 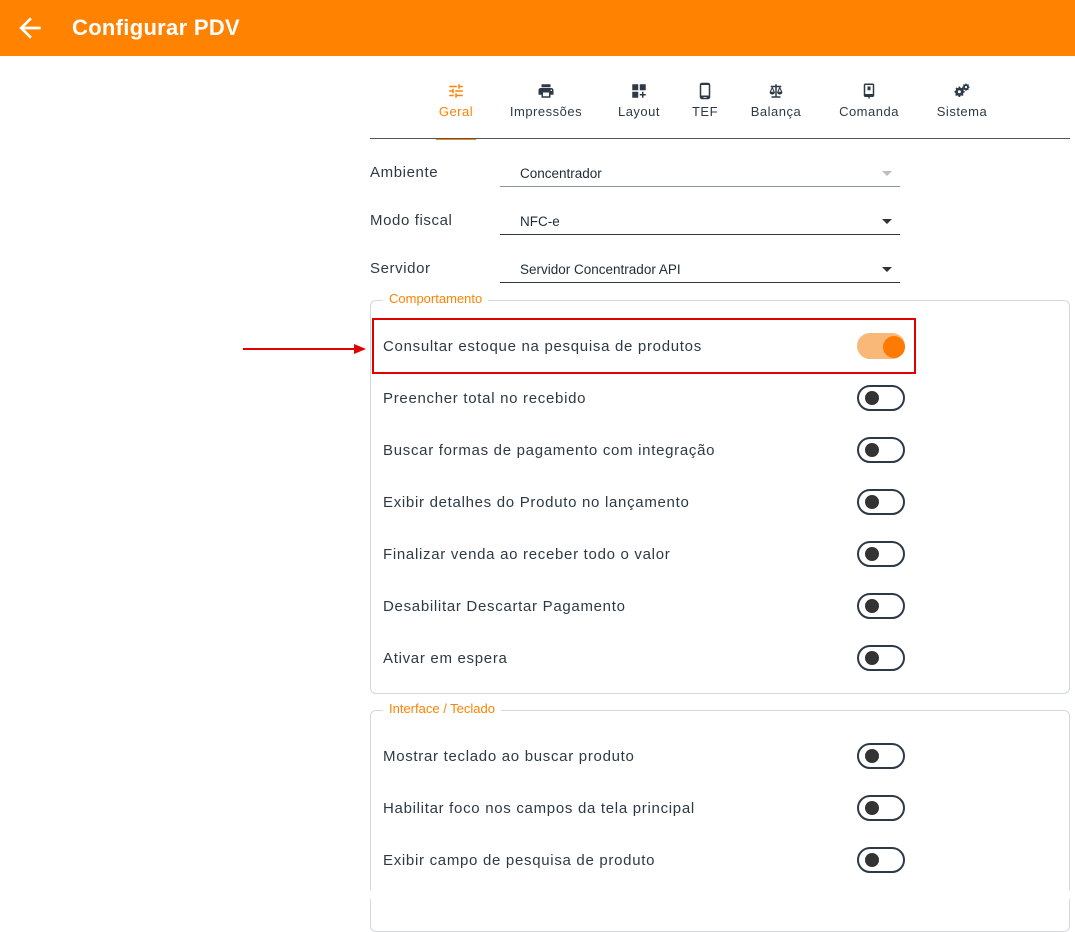 I want to click on tab-label: Layout, so click(x=639, y=111).